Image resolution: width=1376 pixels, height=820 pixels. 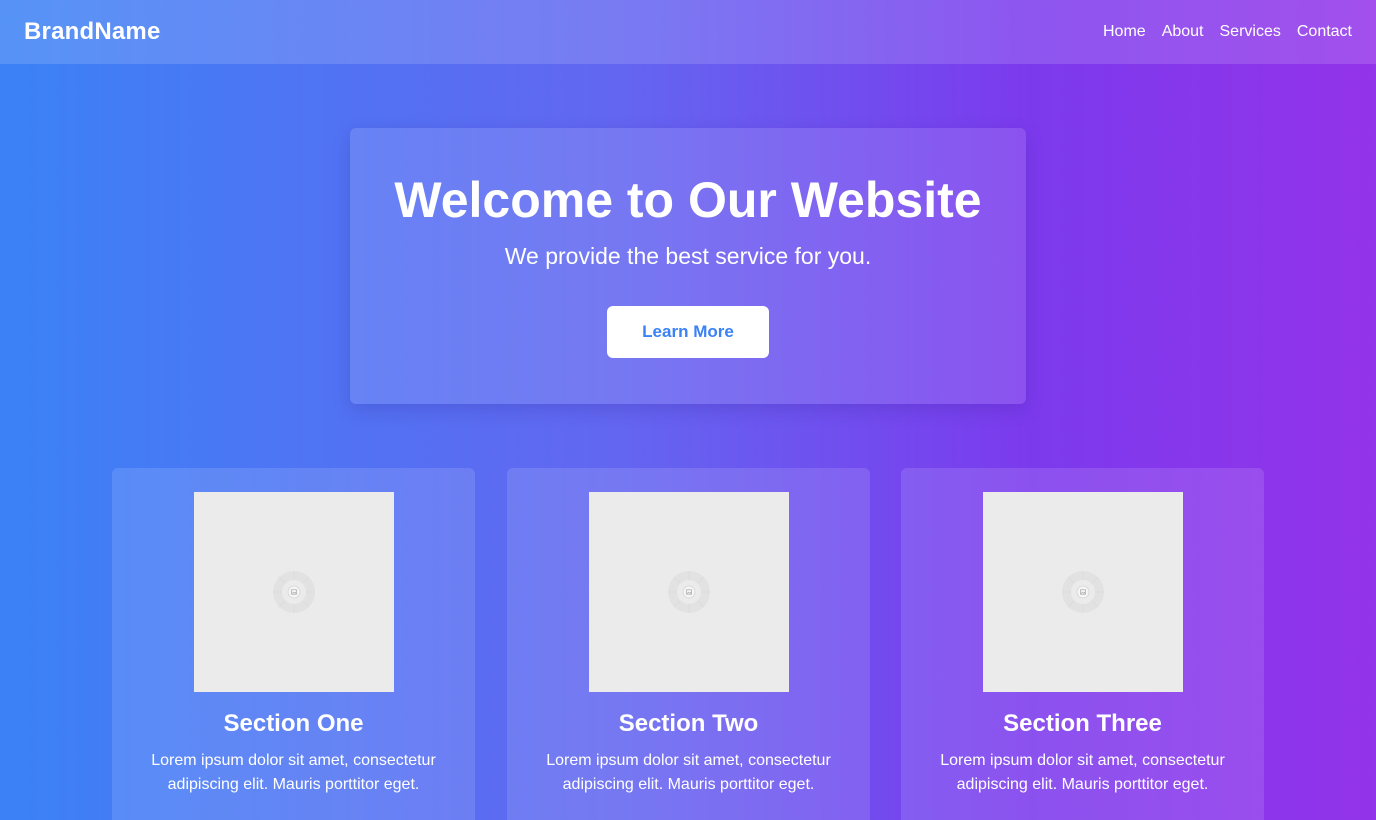 What do you see at coordinates (688, 256) in the screenshot?
I see `hero-subtitle: We provide the best service for you.` at bounding box center [688, 256].